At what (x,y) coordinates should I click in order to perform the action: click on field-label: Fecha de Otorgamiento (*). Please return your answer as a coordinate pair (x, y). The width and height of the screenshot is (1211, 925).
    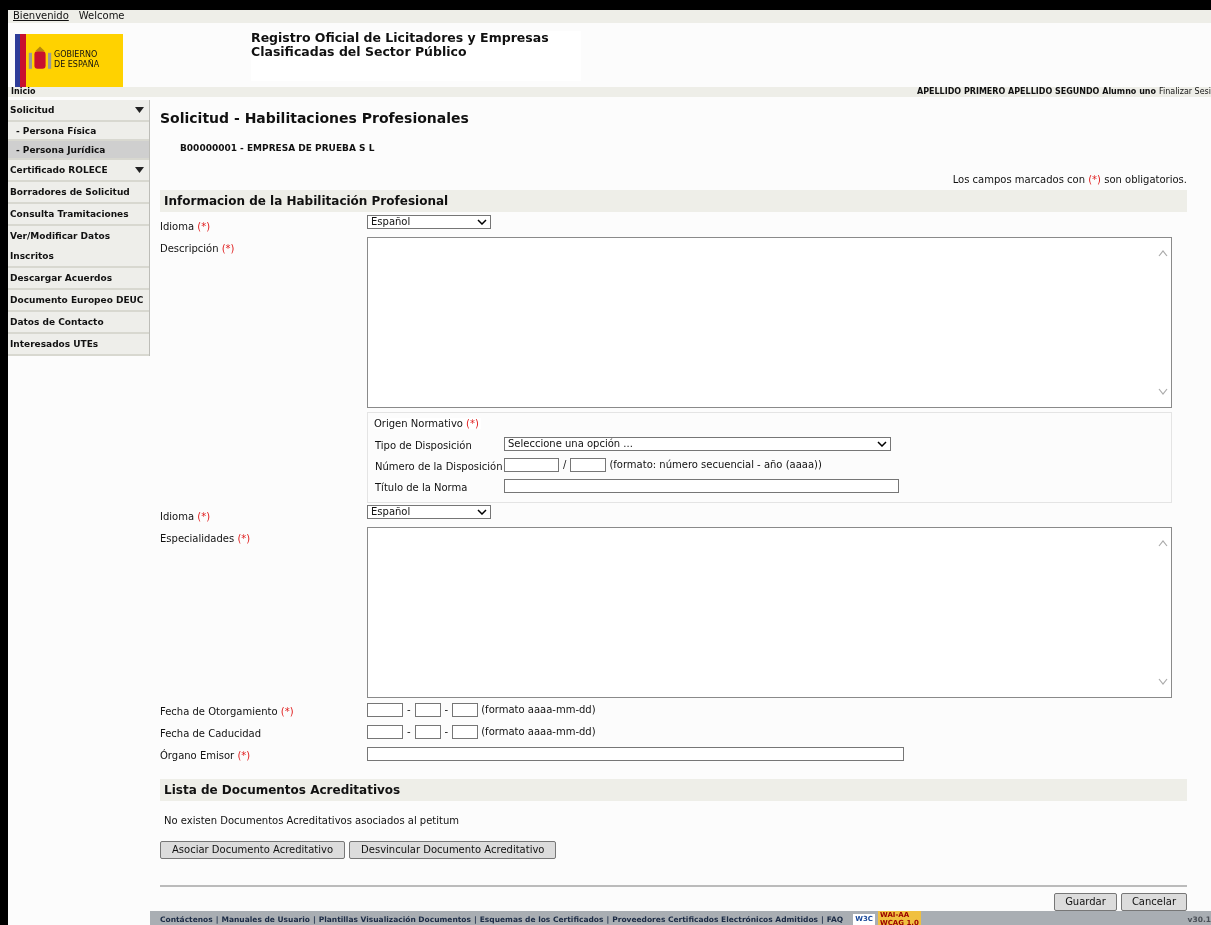
    Looking at the image, I should click on (227, 711).